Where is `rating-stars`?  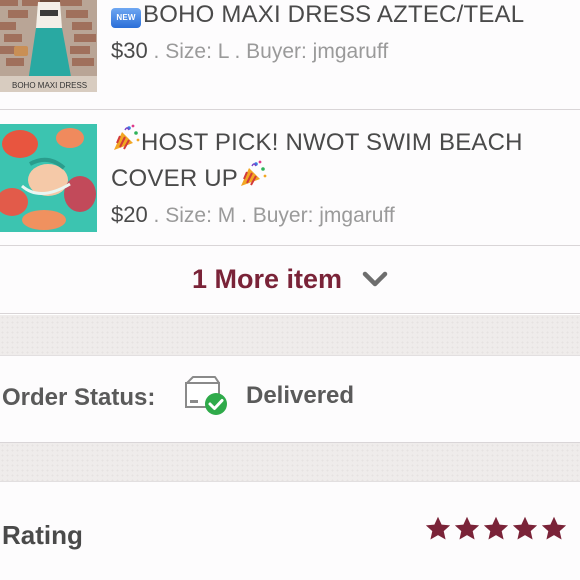 rating-stars is located at coordinates (496, 529).